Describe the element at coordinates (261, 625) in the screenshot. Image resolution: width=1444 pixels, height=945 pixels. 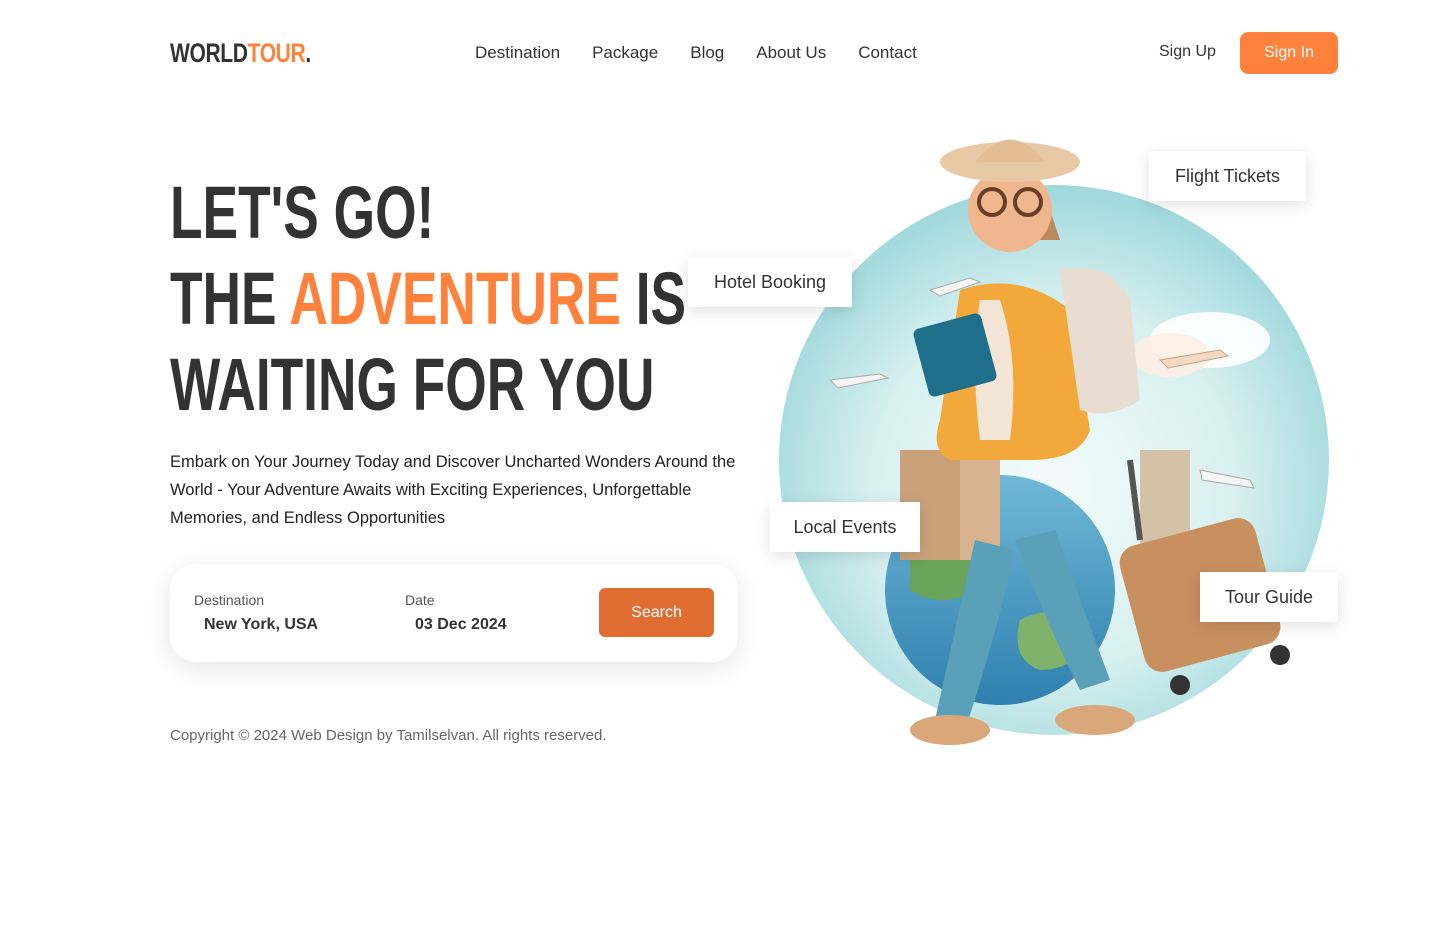
I see `destination-field: New York, USA` at that location.